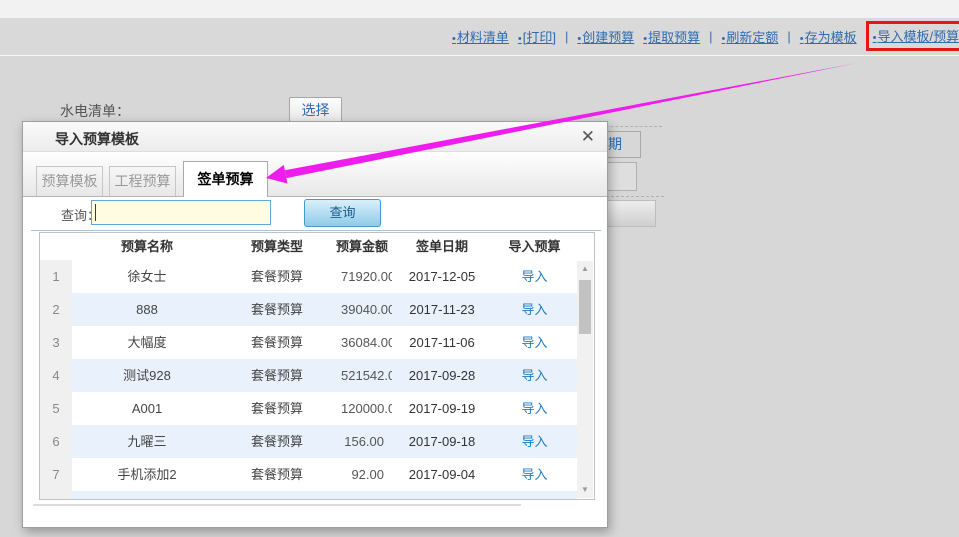 This screenshot has height=537, width=959. I want to click on table-row: 7 手机添加2 套餐预算 92.00 2017-09-04 导入, so click(308, 474).